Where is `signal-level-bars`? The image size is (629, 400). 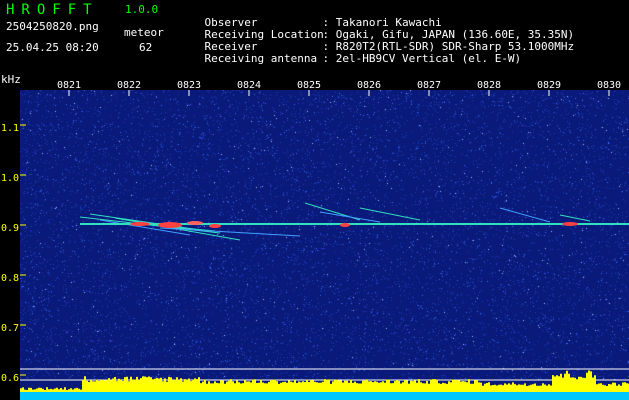 signal-level-bars is located at coordinates (324, 381).